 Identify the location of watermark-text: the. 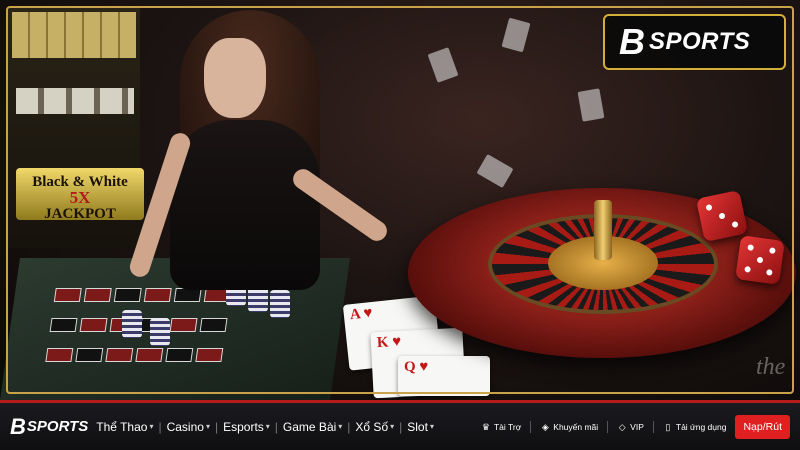
(771, 367).